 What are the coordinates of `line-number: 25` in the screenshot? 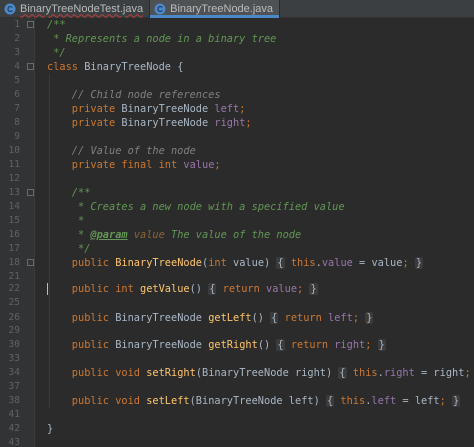 It's located at (14, 302).